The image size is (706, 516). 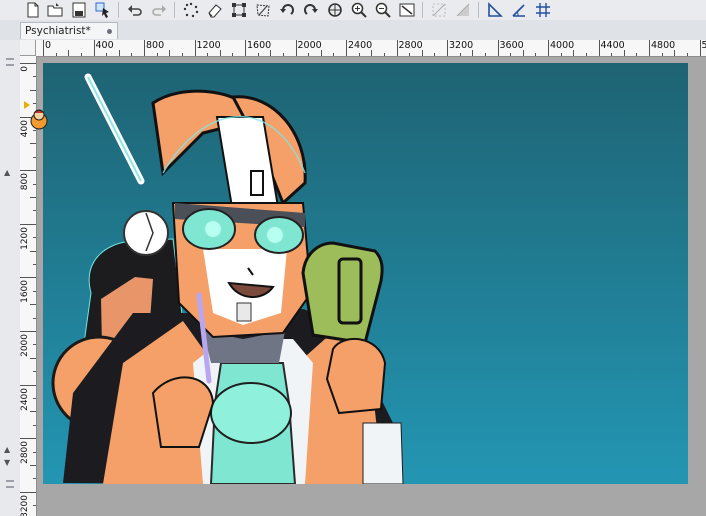 I want to click on undo-icon, so click(x=135, y=10).